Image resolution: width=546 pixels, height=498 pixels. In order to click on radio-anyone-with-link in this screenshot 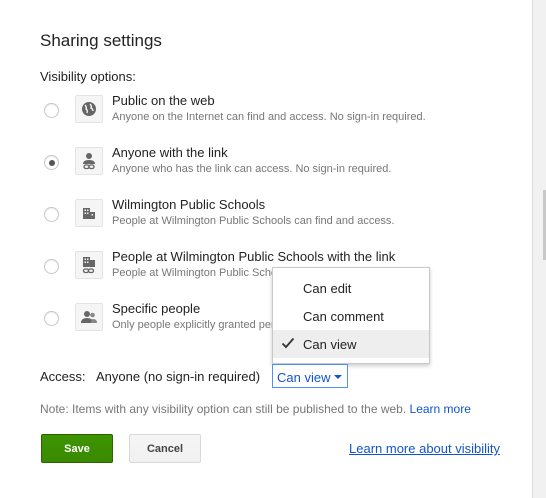, I will do `click(51, 162)`.